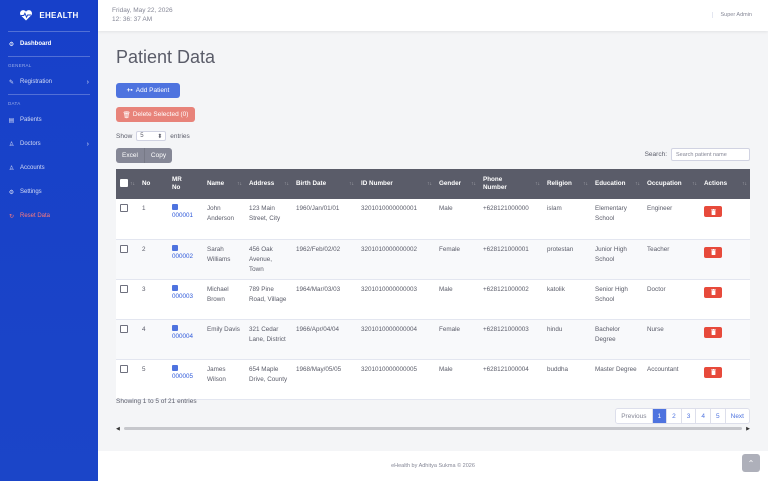 The height and width of the screenshot is (481, 768). I want to click on cell-mr-link: 000004, so click(185, 339).